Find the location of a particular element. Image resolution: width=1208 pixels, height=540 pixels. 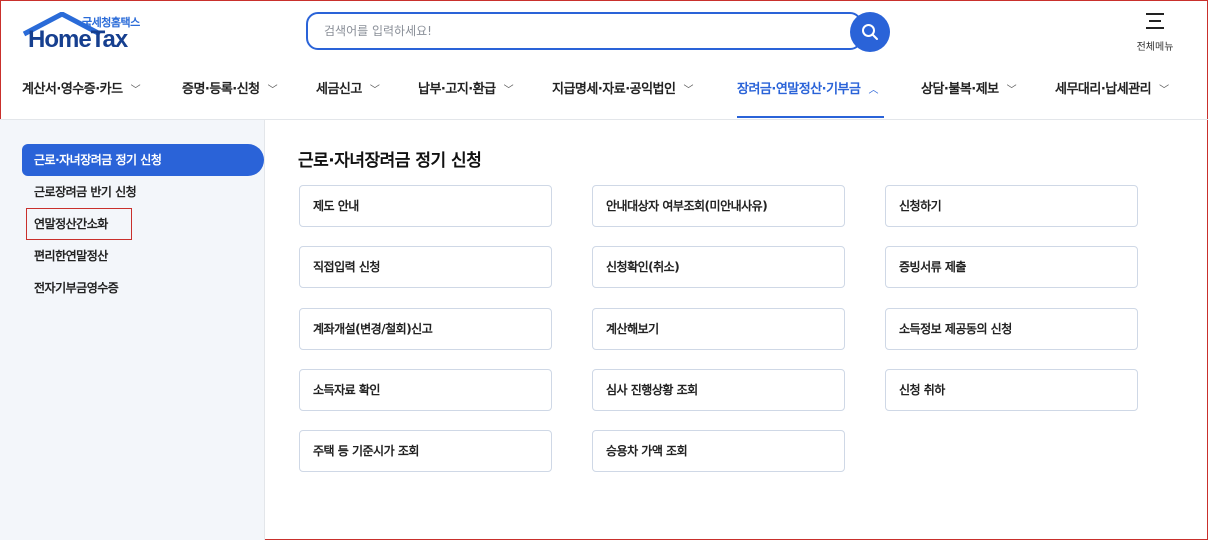

sidebar-item-donation-receipt: 전자기부금영수증 is located at coordinates (143, 288).